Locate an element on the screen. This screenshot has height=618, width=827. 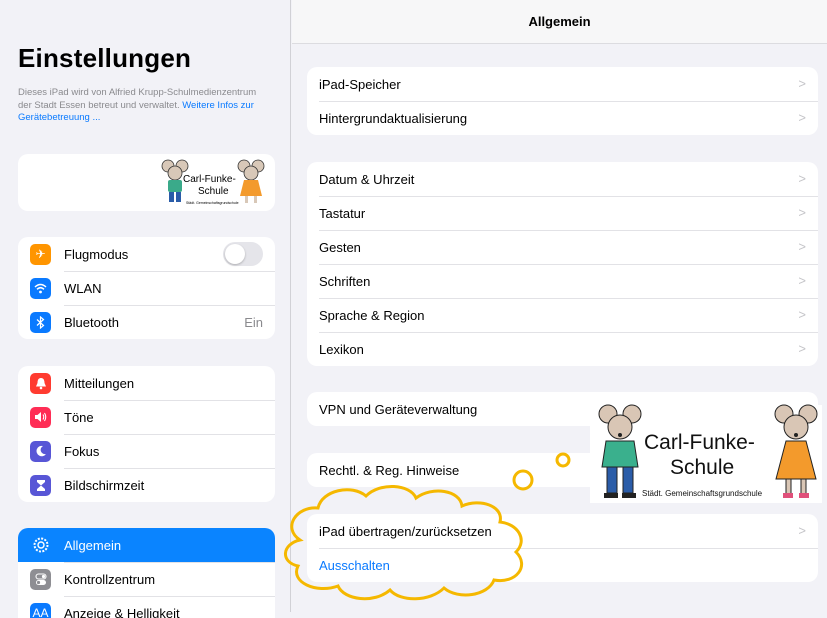
list-item-label: Sprache & Region is located at coordinates (372, 315).